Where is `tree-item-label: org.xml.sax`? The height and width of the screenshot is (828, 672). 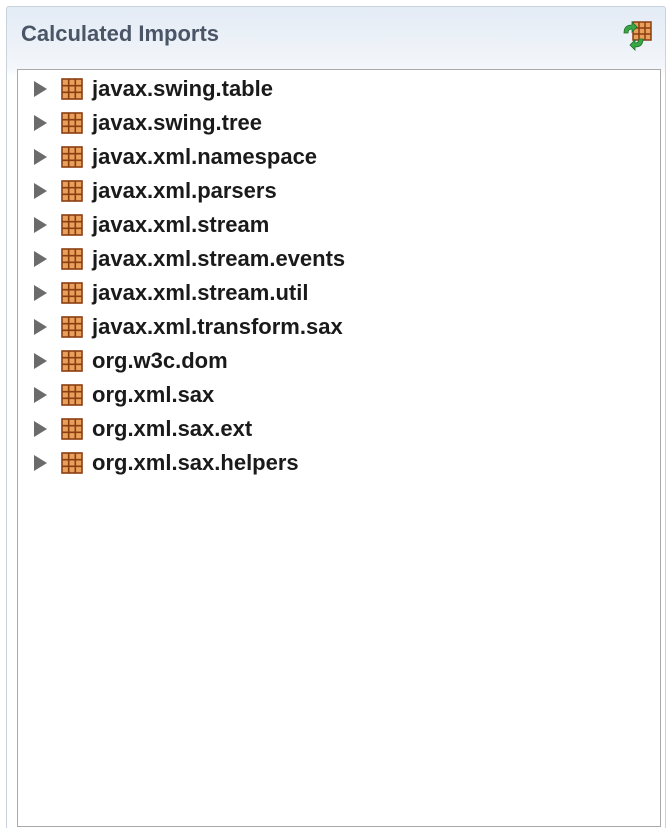 tree-item-label: org.xml.sax is located at coordinates (153, 394).